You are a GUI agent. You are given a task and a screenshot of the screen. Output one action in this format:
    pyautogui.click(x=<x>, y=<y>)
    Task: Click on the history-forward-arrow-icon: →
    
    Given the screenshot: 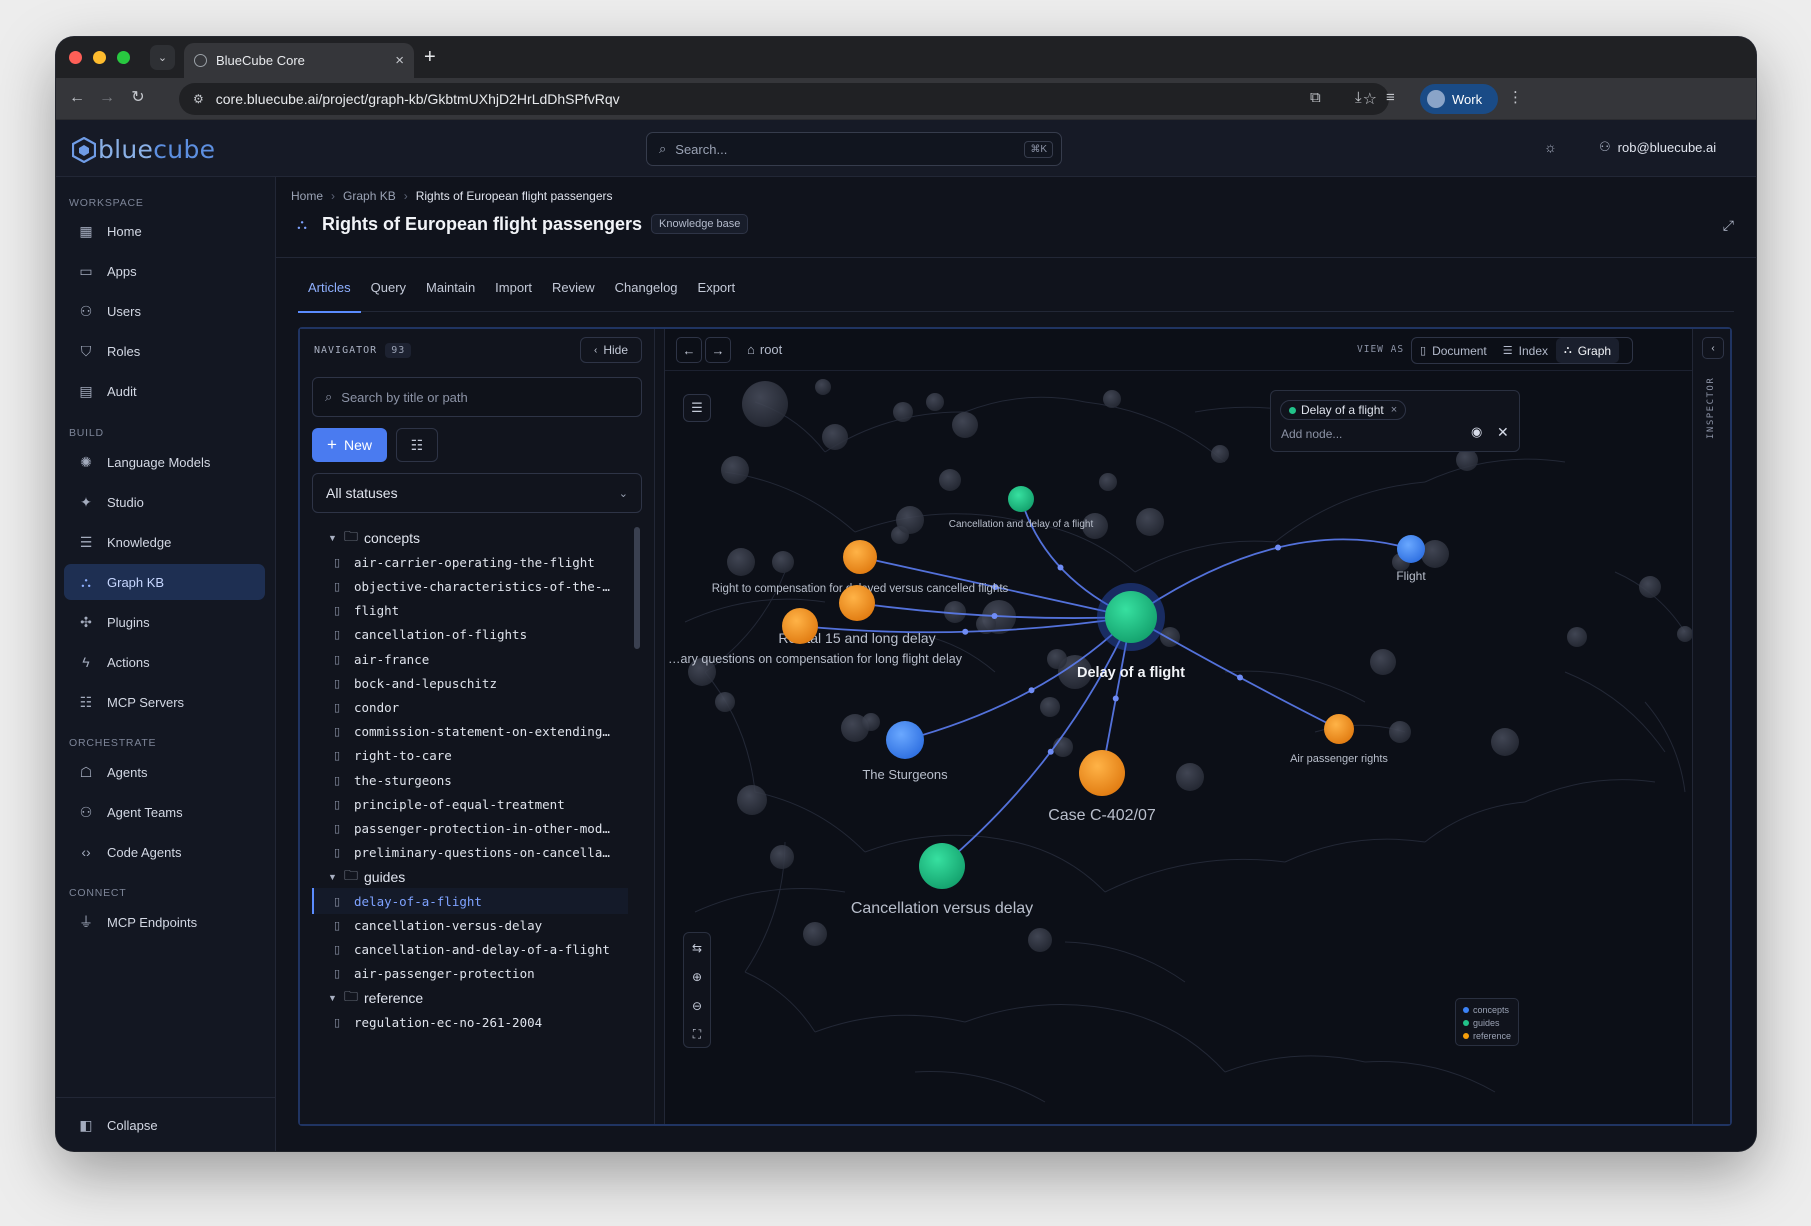 What is the action you would take?
    pyautogui.click(x=718, y=350)
    